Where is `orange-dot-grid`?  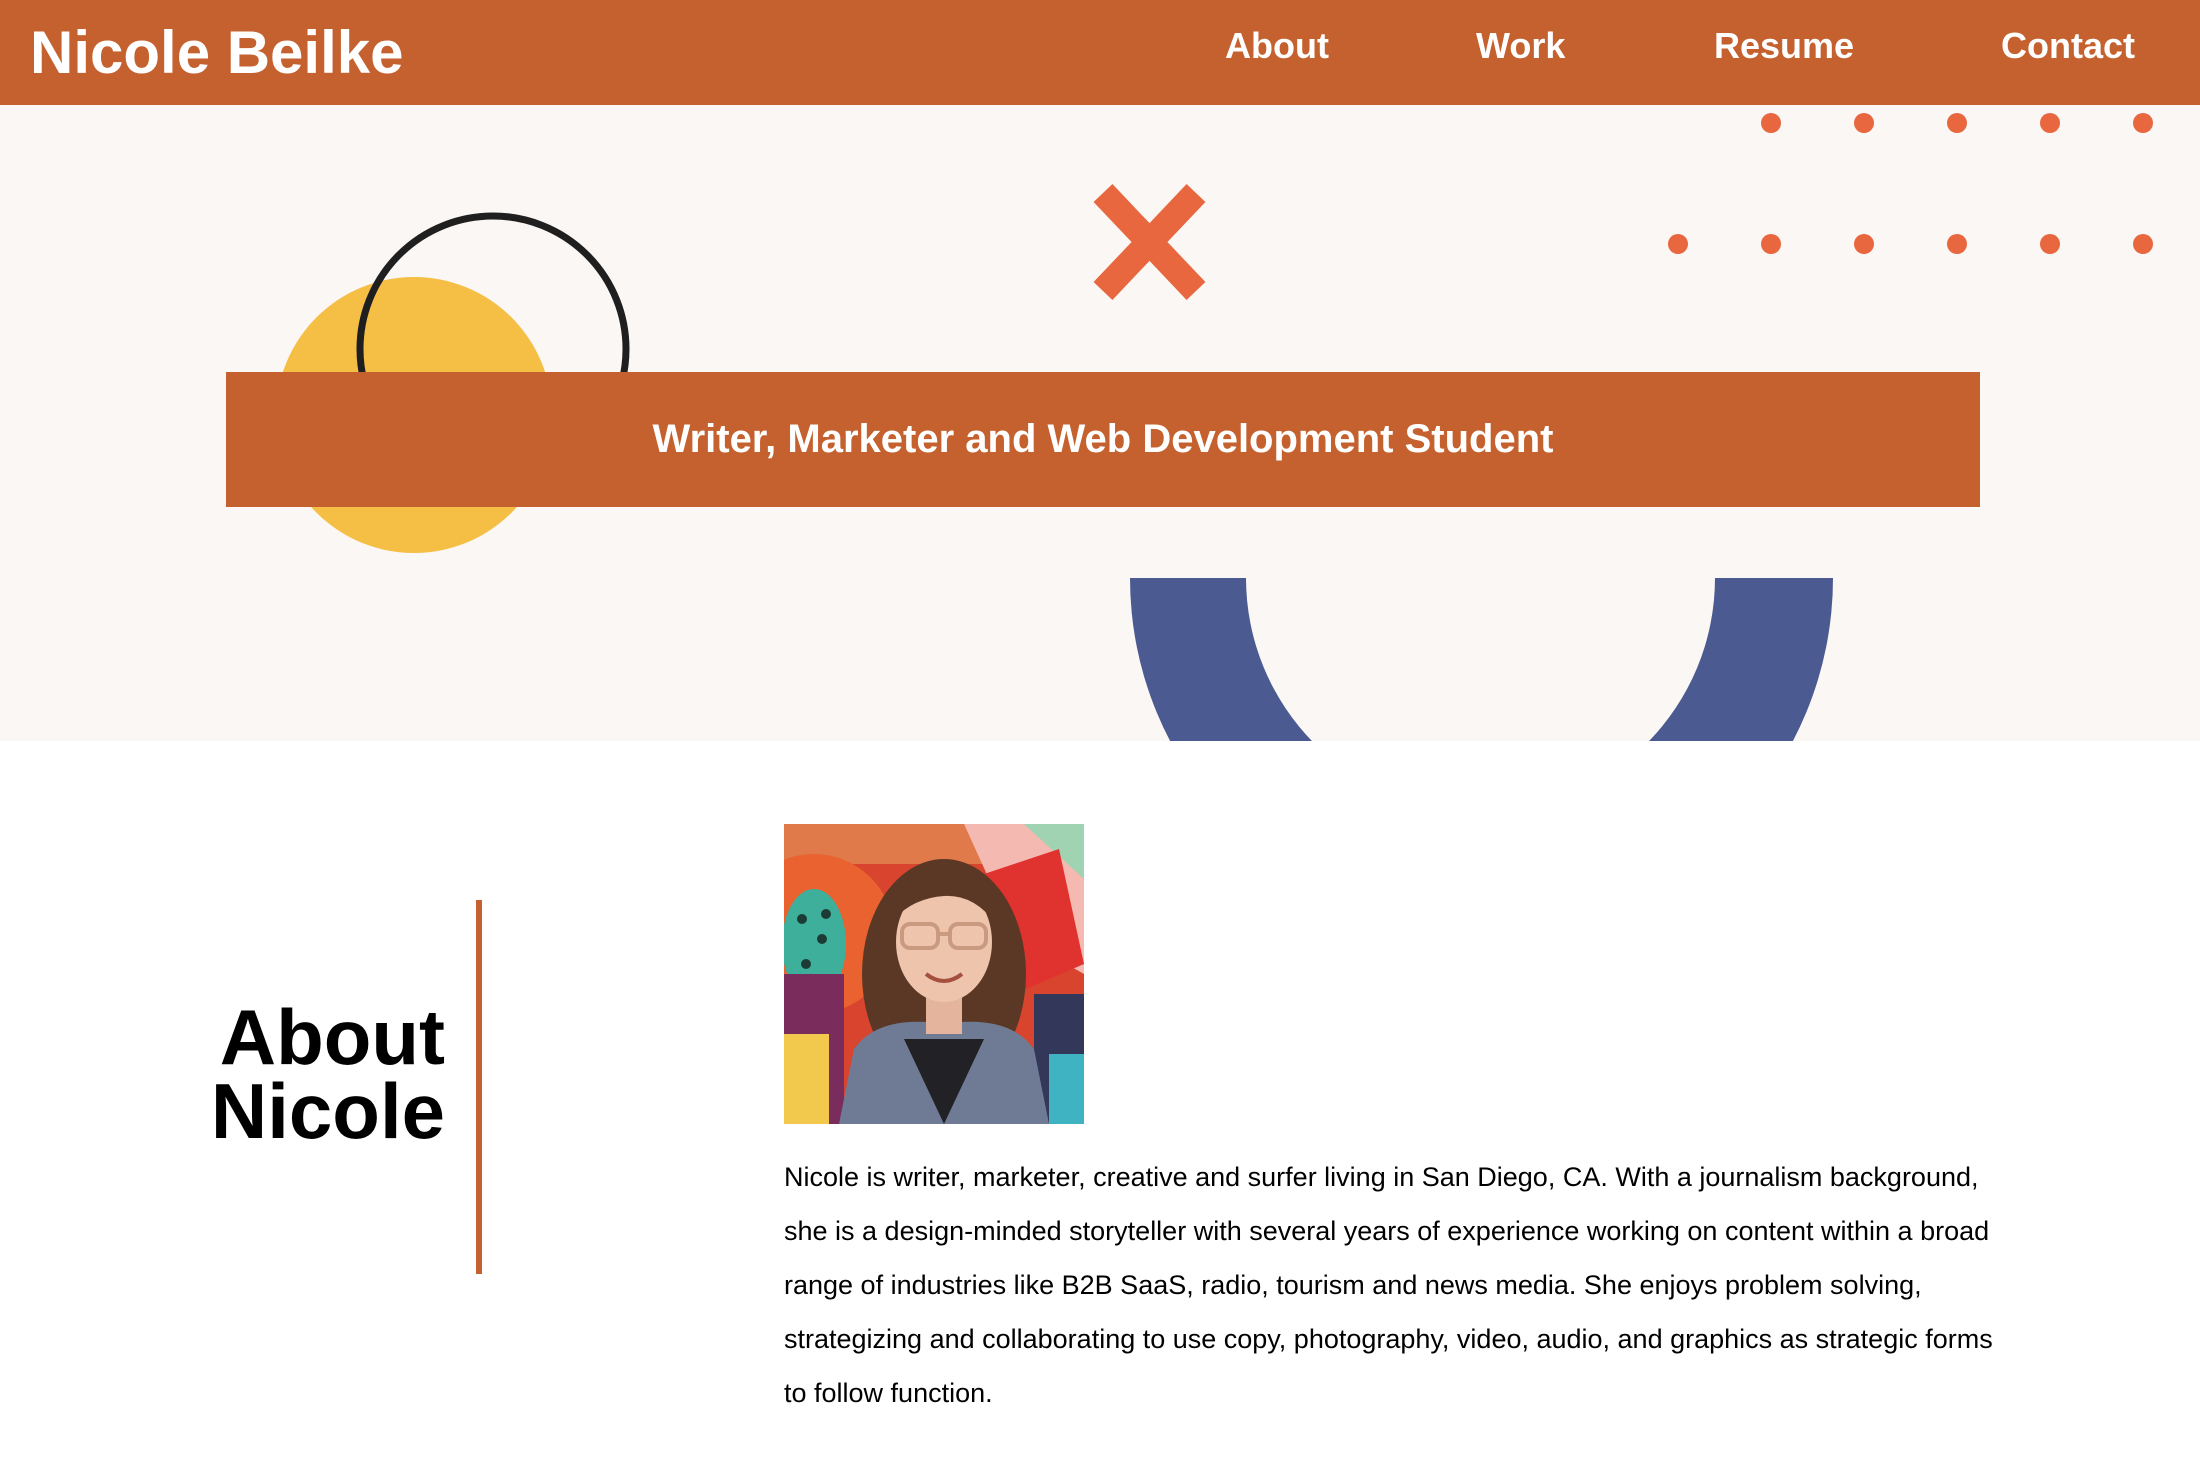 orange-dot-grid is located at coordinates (1910, 183).